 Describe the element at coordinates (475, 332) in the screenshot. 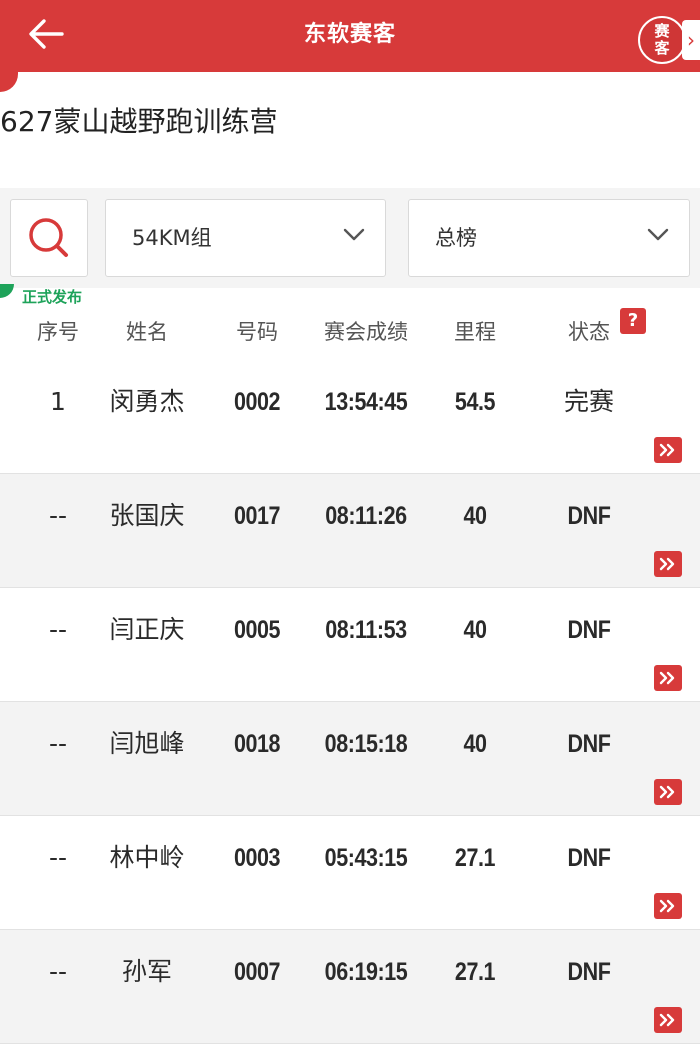

I see `column-header-distance: 里程` at that location.